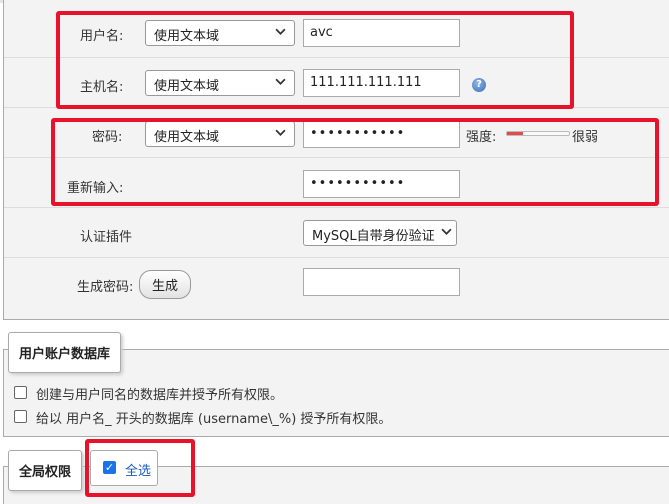 The height and width of the screenshot is (504, 669). What do you see at coordinates (214, 419) in the screenshot?
I see `grant-prefix-db-label: 给以 用户名_ 开头的数据库 (username\_%) 授予所有权限。` at bounding box center [214, 419].